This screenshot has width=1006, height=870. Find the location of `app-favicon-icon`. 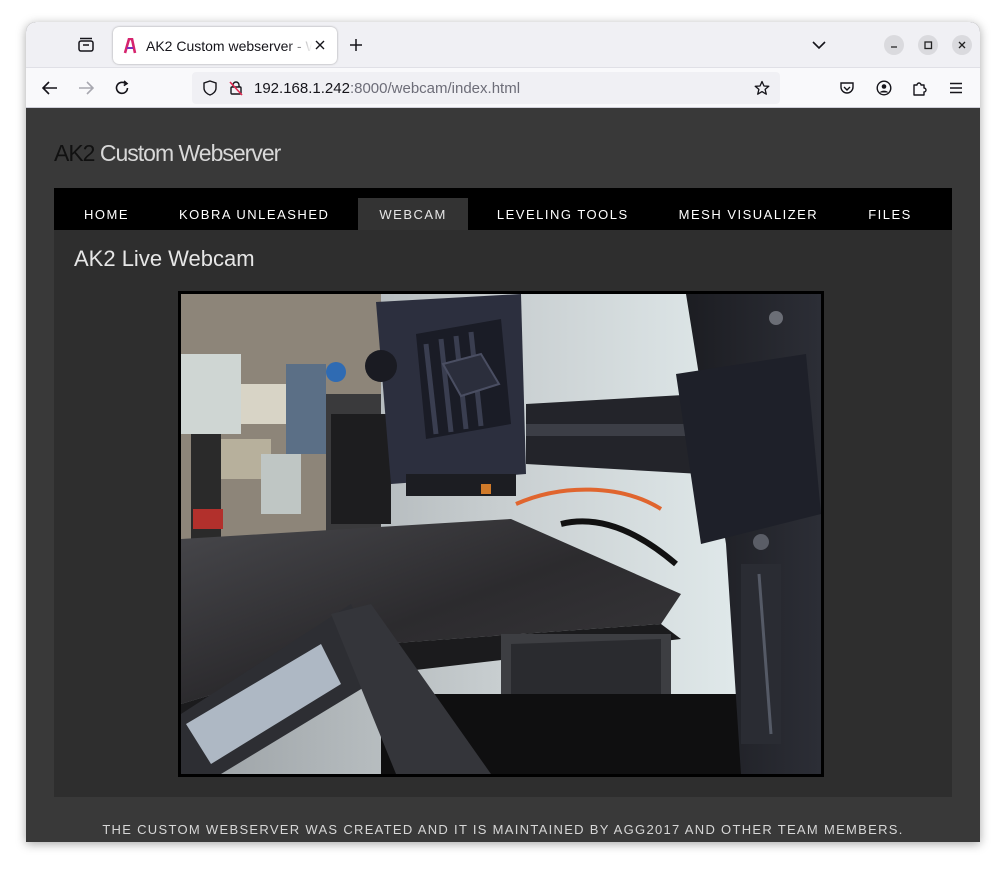

app-favicon-icon is located at coordinates (130, 45).